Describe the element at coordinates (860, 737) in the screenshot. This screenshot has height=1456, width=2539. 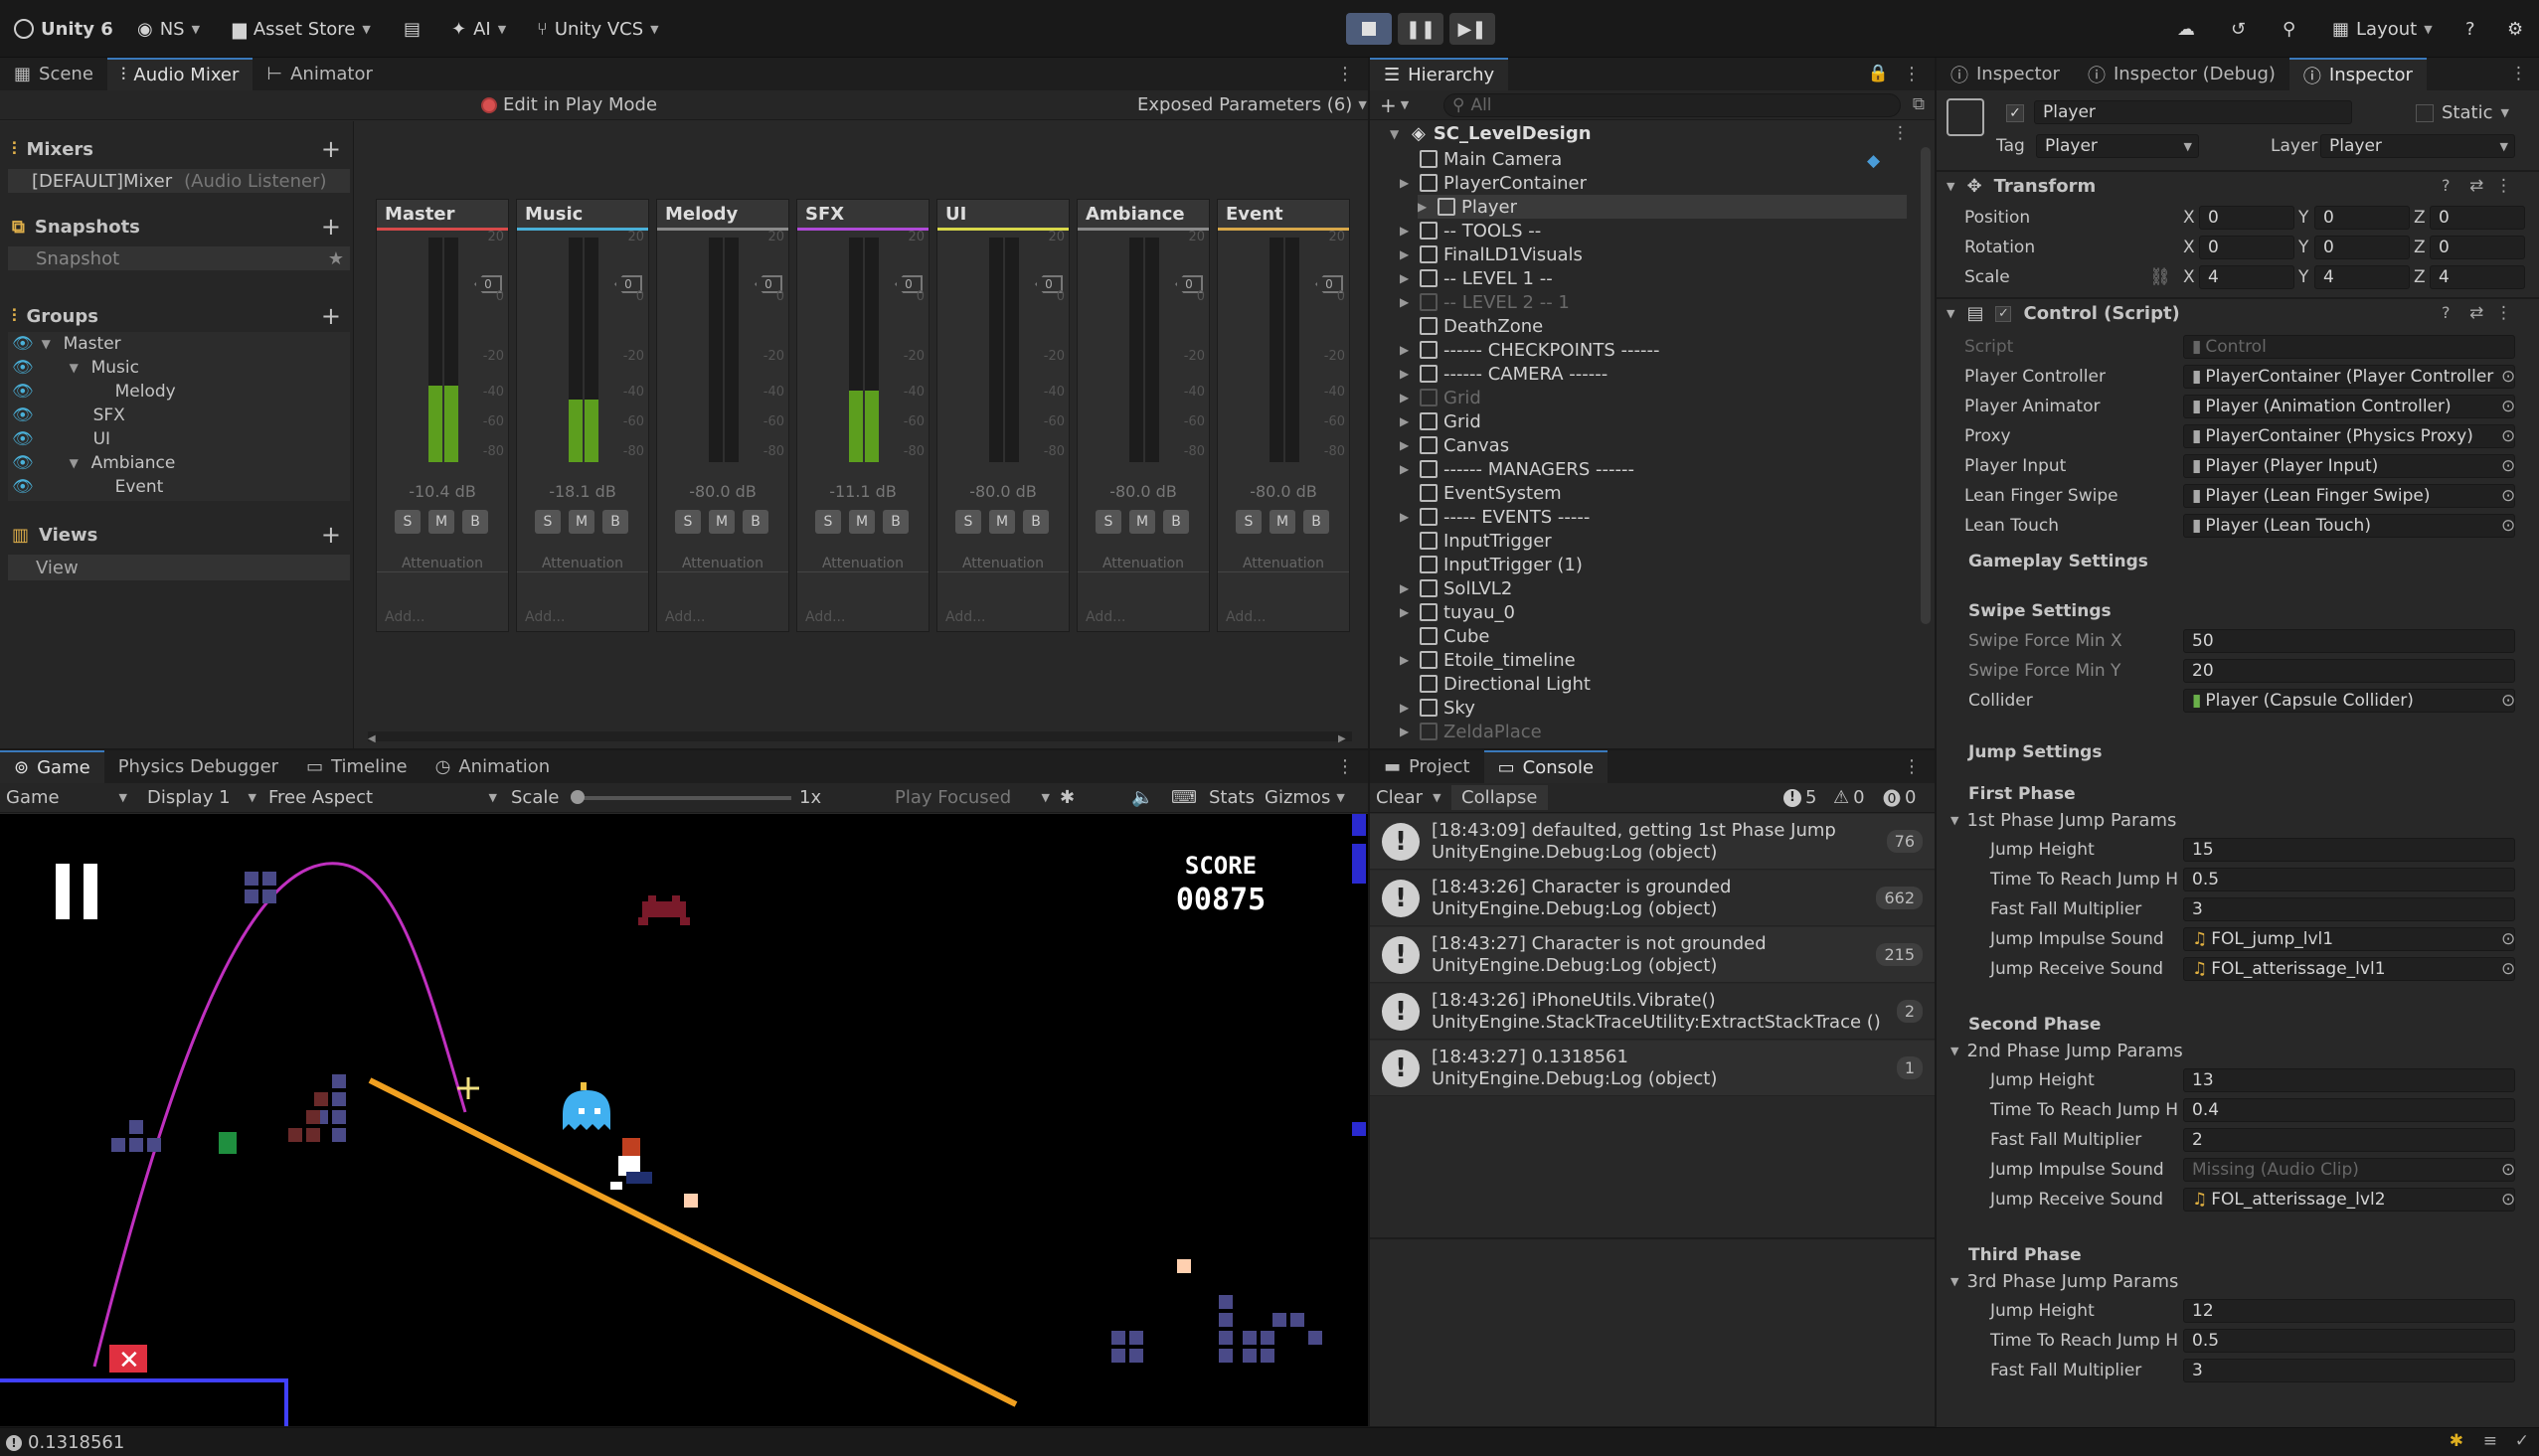
I see `mixer-horizontal-scrollbar: ◀ ▶` at that location.